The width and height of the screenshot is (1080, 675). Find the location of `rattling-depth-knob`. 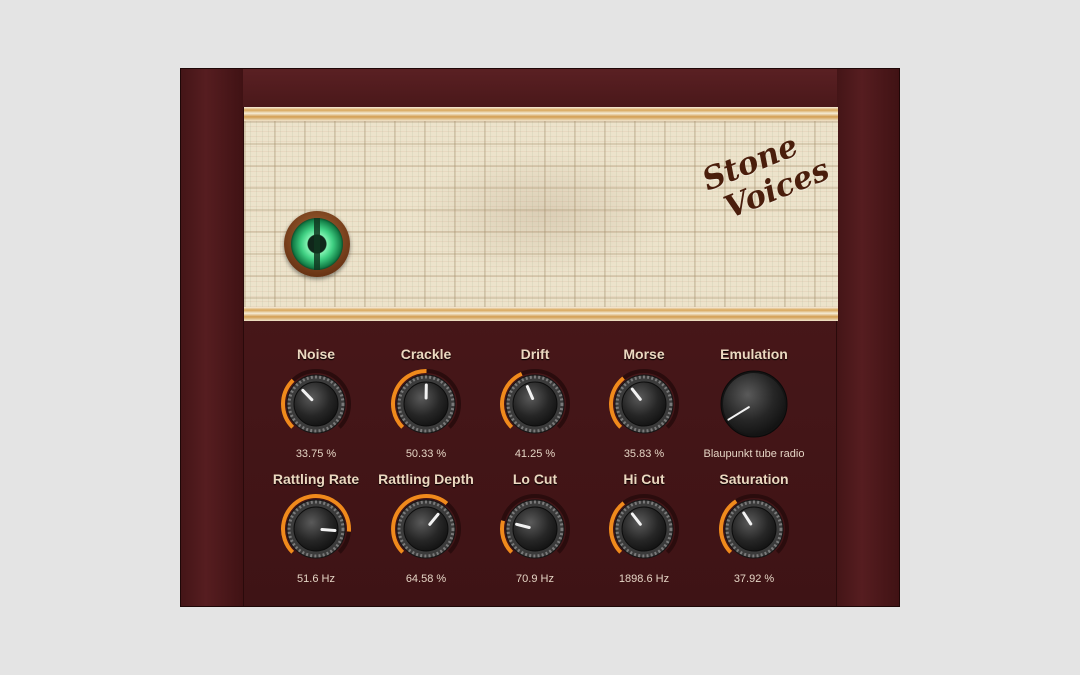

rattling-depth-knob is located at coordinates (426, 529).